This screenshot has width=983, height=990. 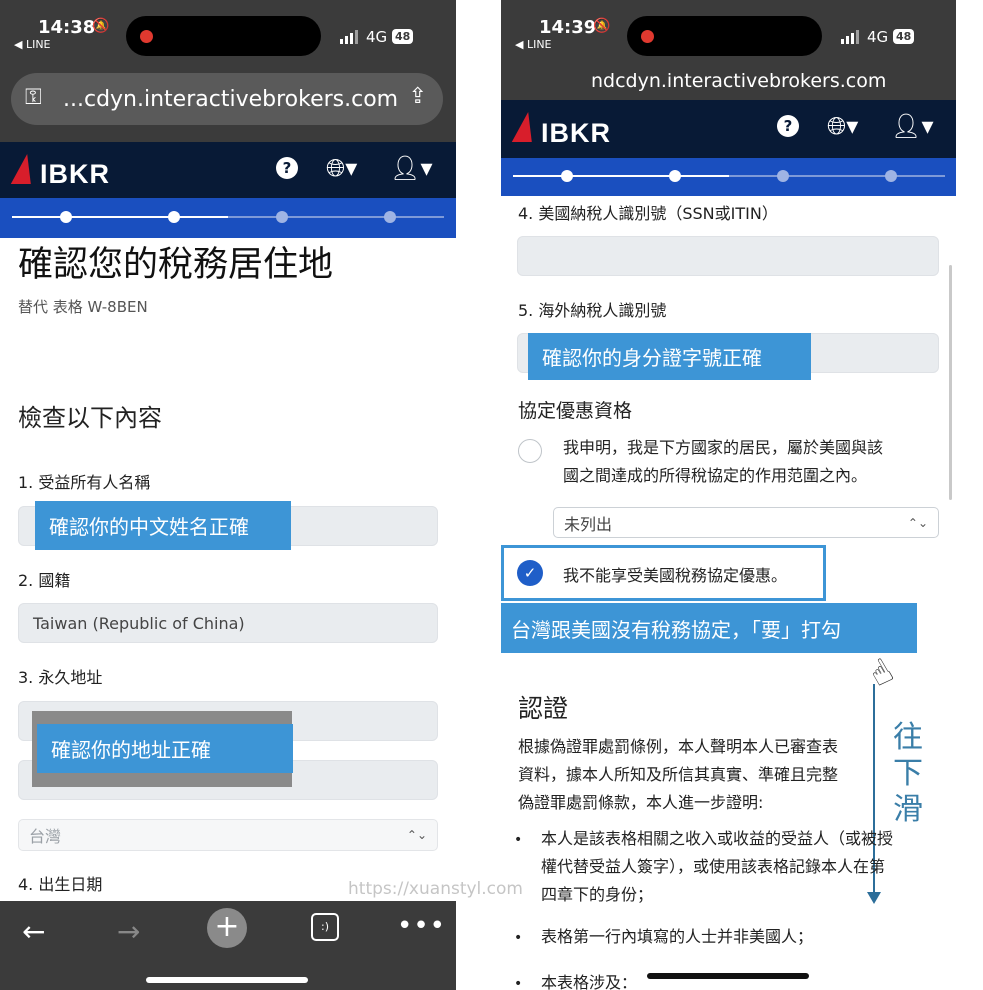 I want to click on id-number-callout: 確認你的身分證字號正確, so click(x=669, y=356).